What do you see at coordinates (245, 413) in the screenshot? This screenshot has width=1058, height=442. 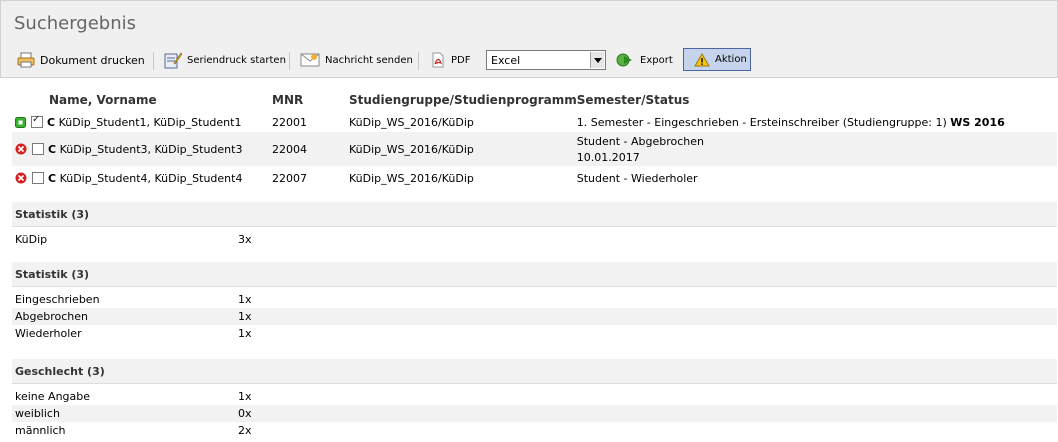 I see `stat-count: 0x` at bounding box center [245, 413].